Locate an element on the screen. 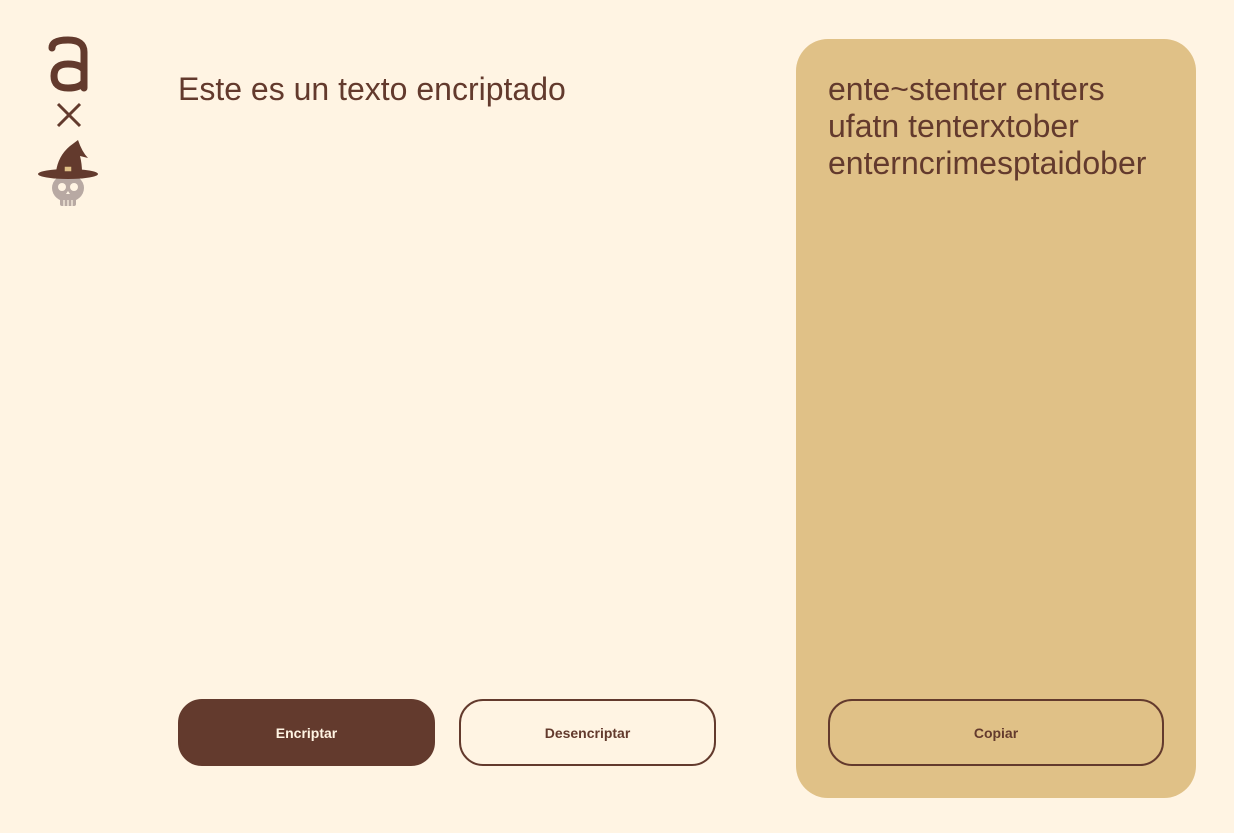 This screenshot has height=833, width=1234. cross-icon is located at coordinates (69, 115).